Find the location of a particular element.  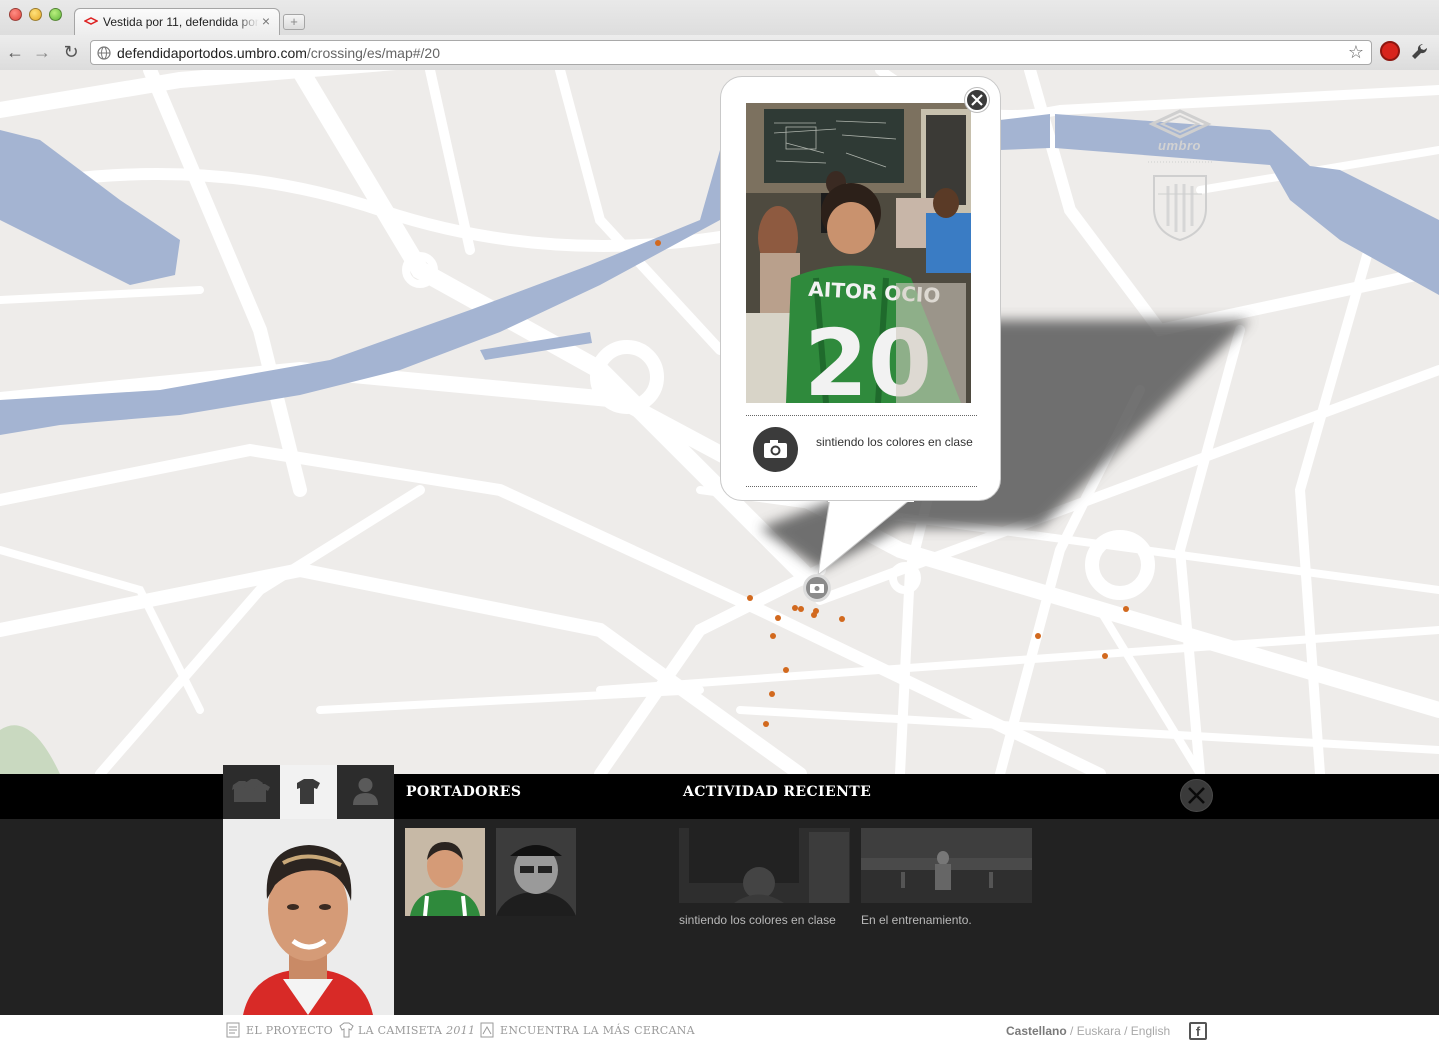

nav-shirt-label: LA CAMISETA is located at coordinates (400, 1030).